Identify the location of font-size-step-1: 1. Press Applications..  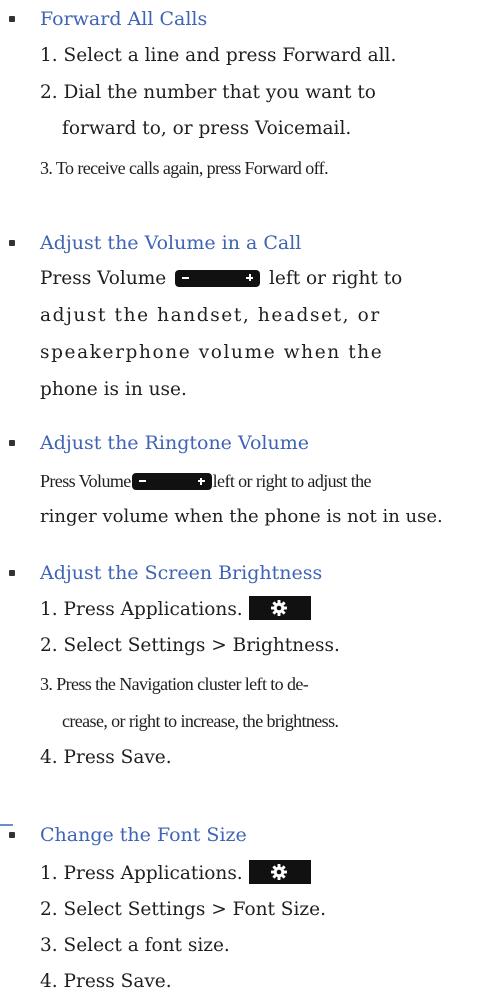
(175, 873).